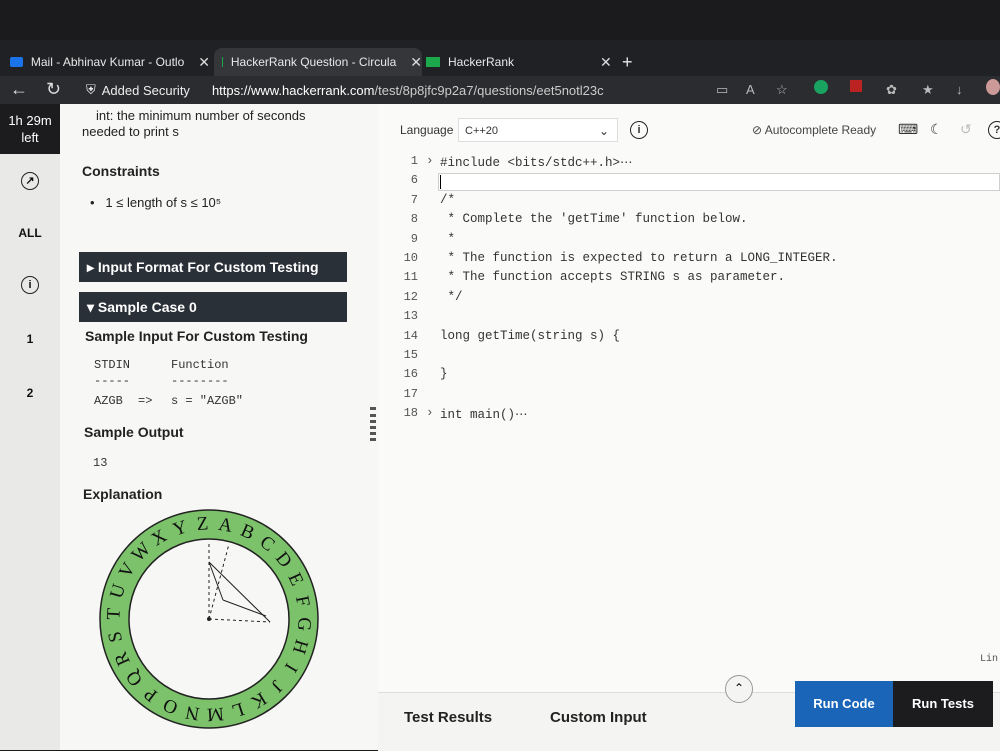  What do you see at coordinates (410, 413) in the screenshot?
I see `line-number: 18` at bounding box center [410, 413].